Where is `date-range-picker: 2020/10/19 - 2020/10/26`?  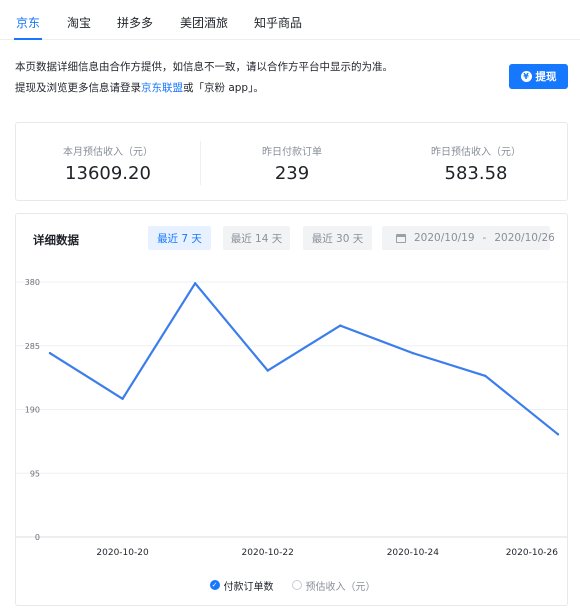 date-range-picker: 2020/10/19 - 2020/10/26 is located at coordinates (468, 238).